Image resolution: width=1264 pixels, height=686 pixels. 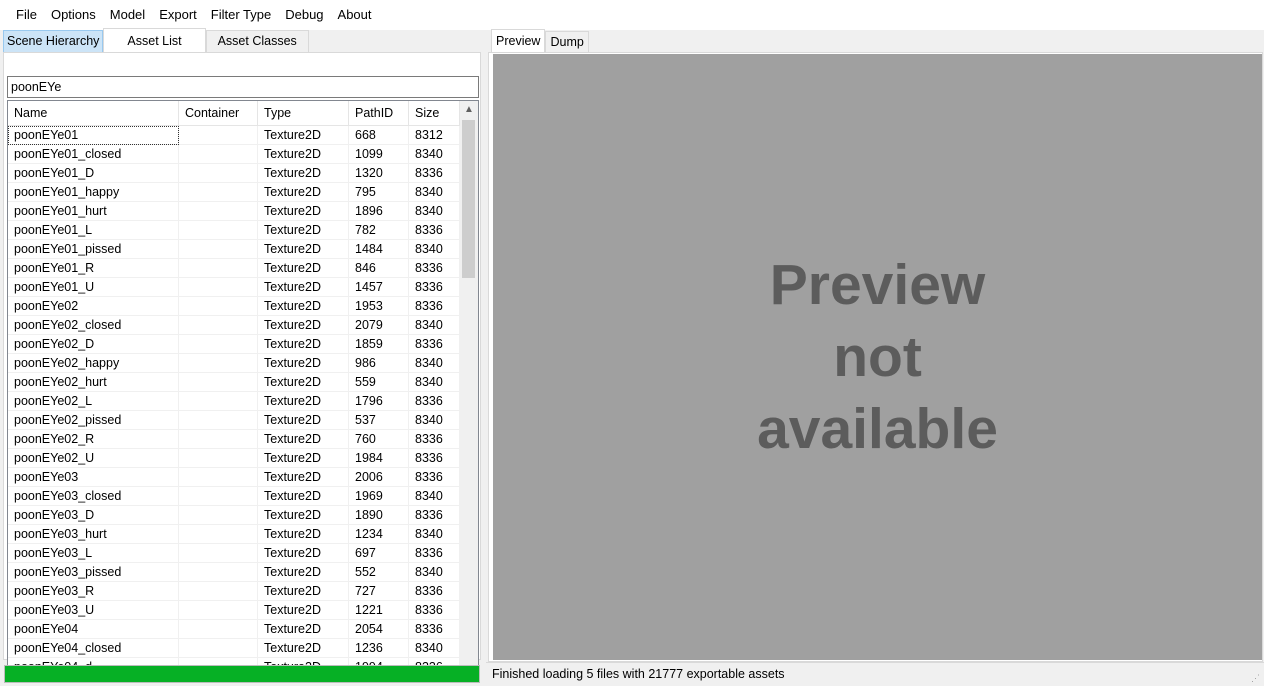 I want to click on table-row: poonEYe01_D Texture2D 1320 8336, so click(x=234, y=173).